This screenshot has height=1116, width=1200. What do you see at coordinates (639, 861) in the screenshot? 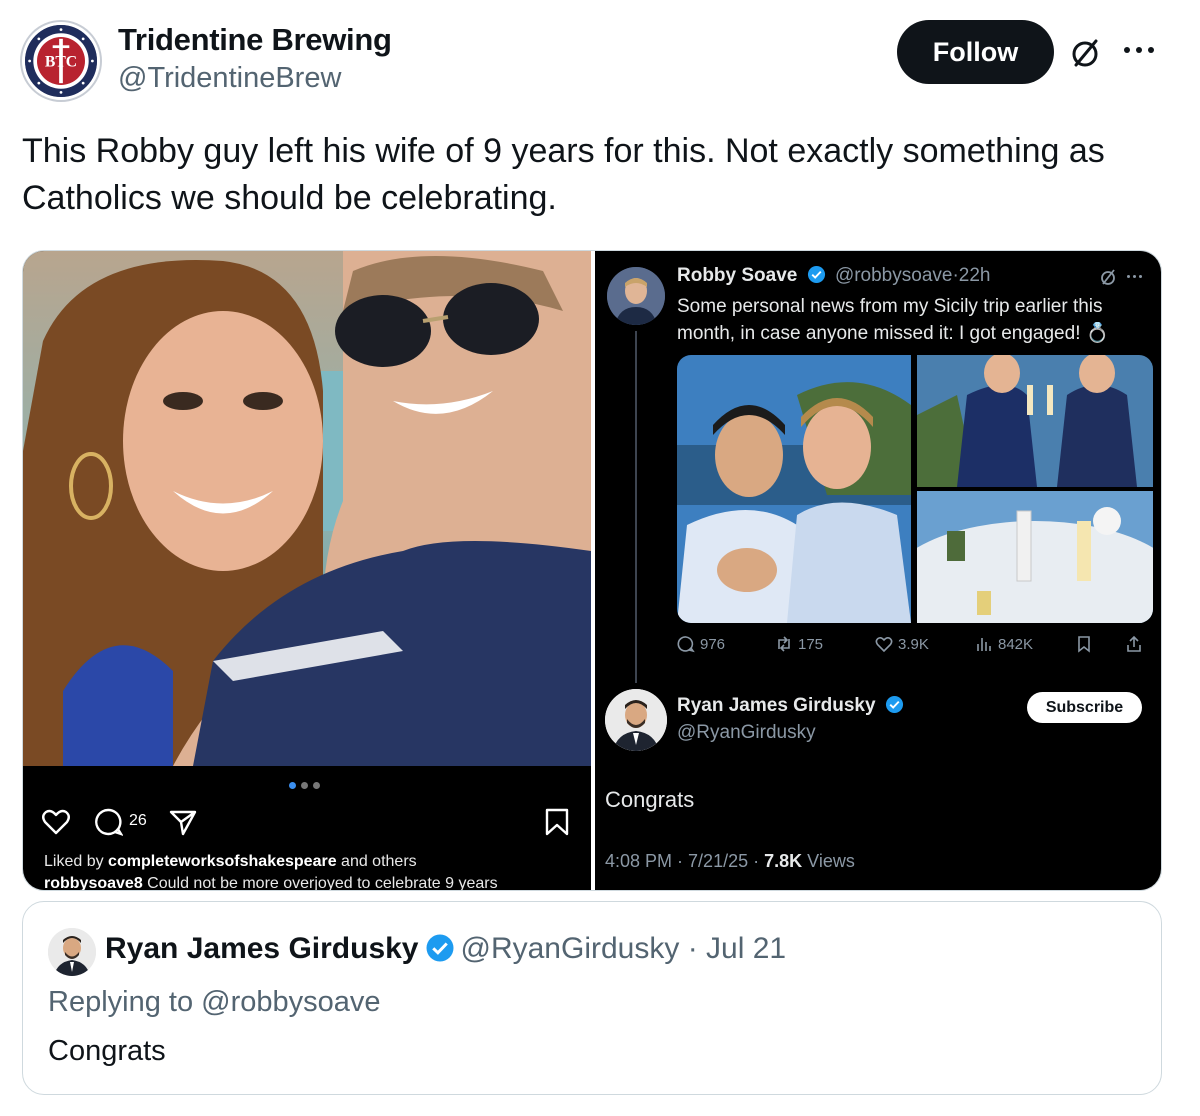
I see `reply-time: 4:08 PM` at bounding box center [639, 861].